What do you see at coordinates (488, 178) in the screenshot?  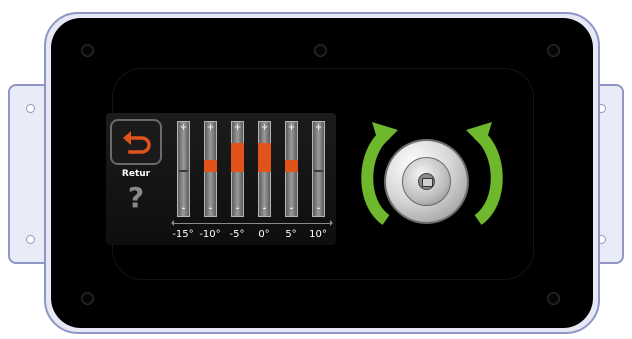 I see `rotate-right-arrow-icon` at bounding box center [488, 178].